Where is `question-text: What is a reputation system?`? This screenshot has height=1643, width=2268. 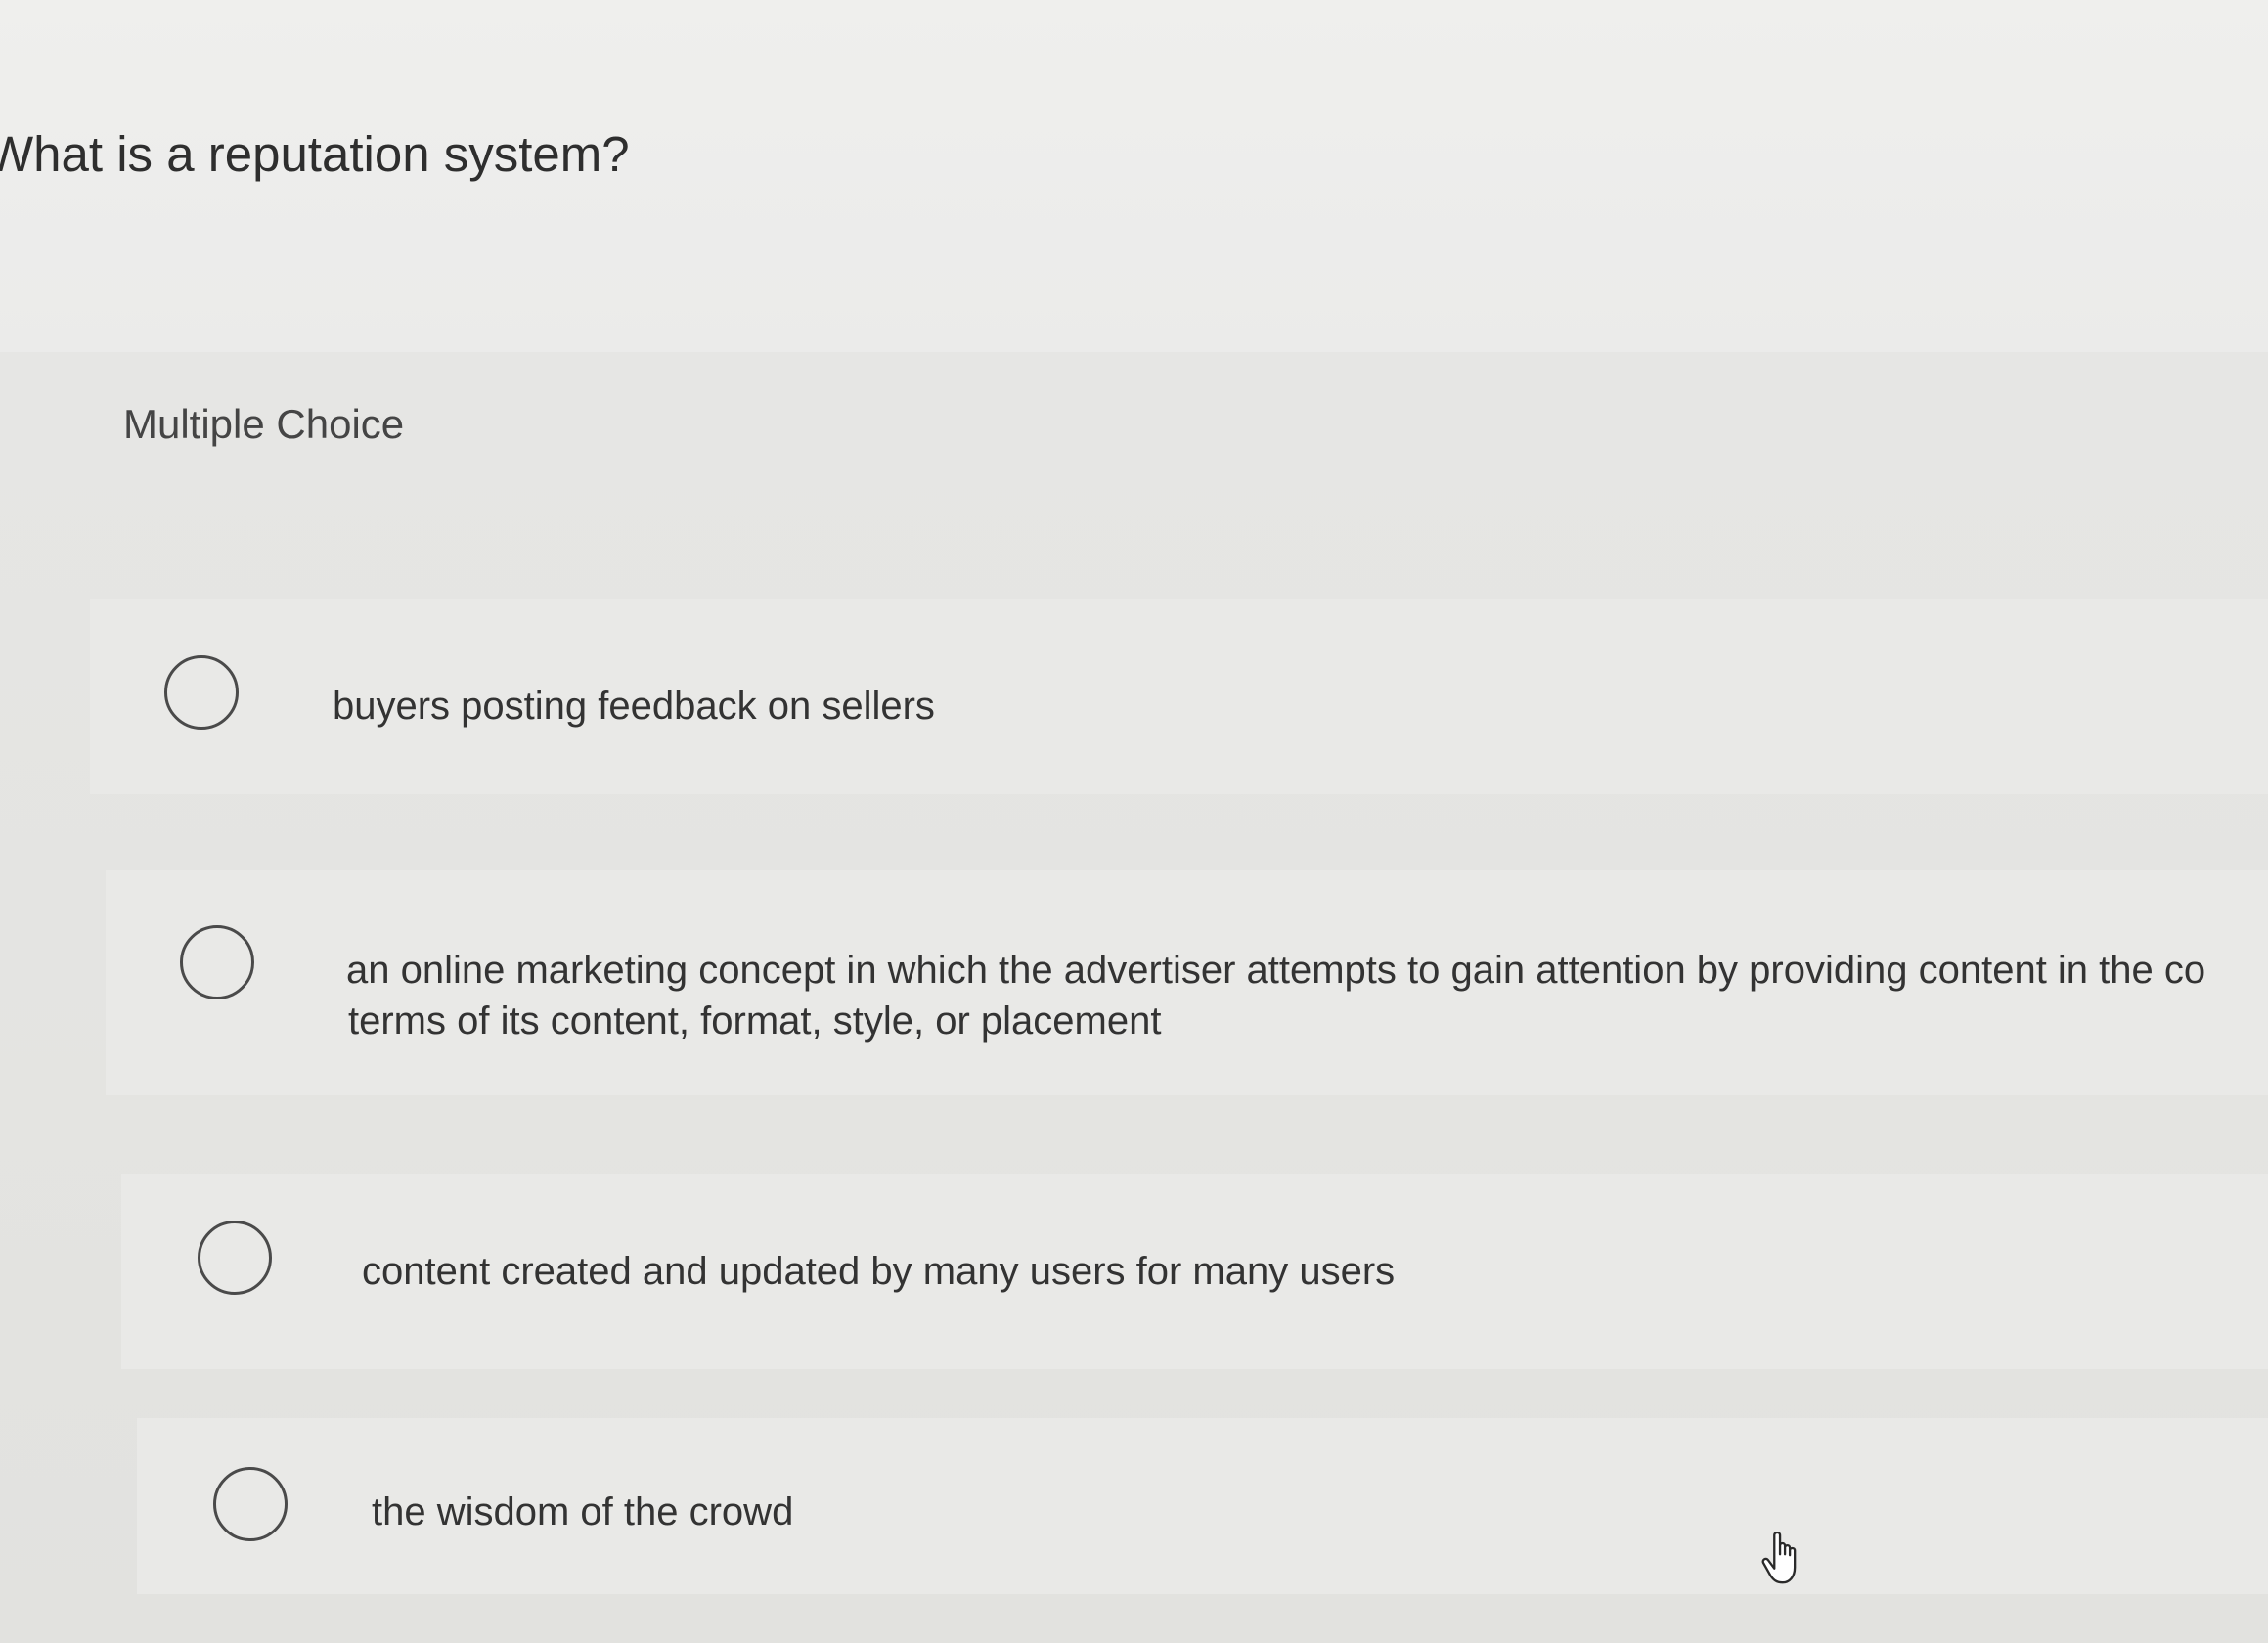 question-text: What is a reputation system? is located at coordinates (315, 154).